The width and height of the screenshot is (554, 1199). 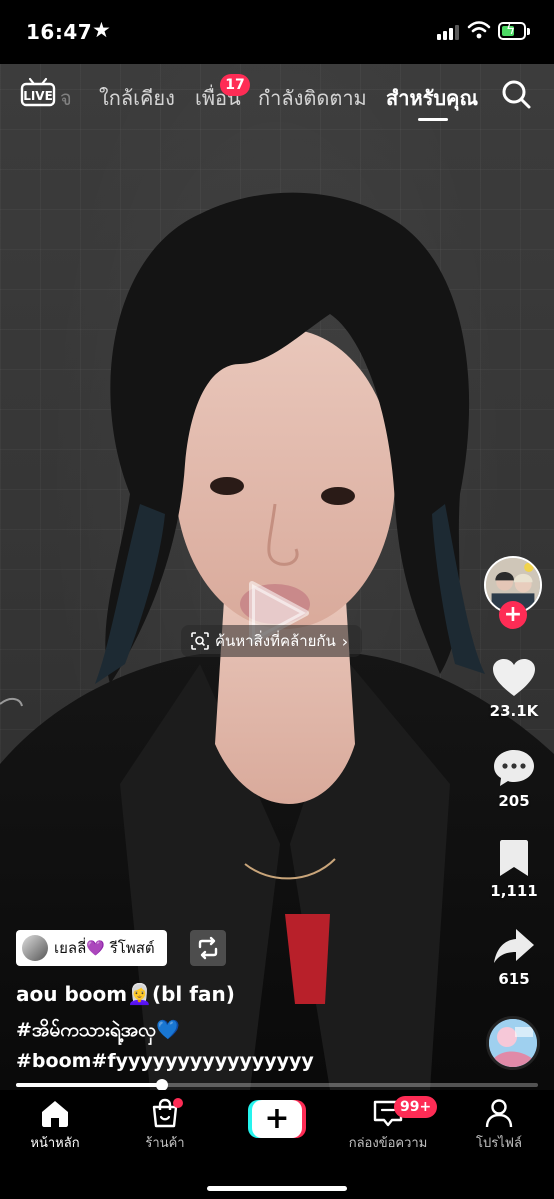 What do you see at coordinates (433, 119) in the screenshot?
I see `active-tab-indicator` at bounding box center [433, 119].